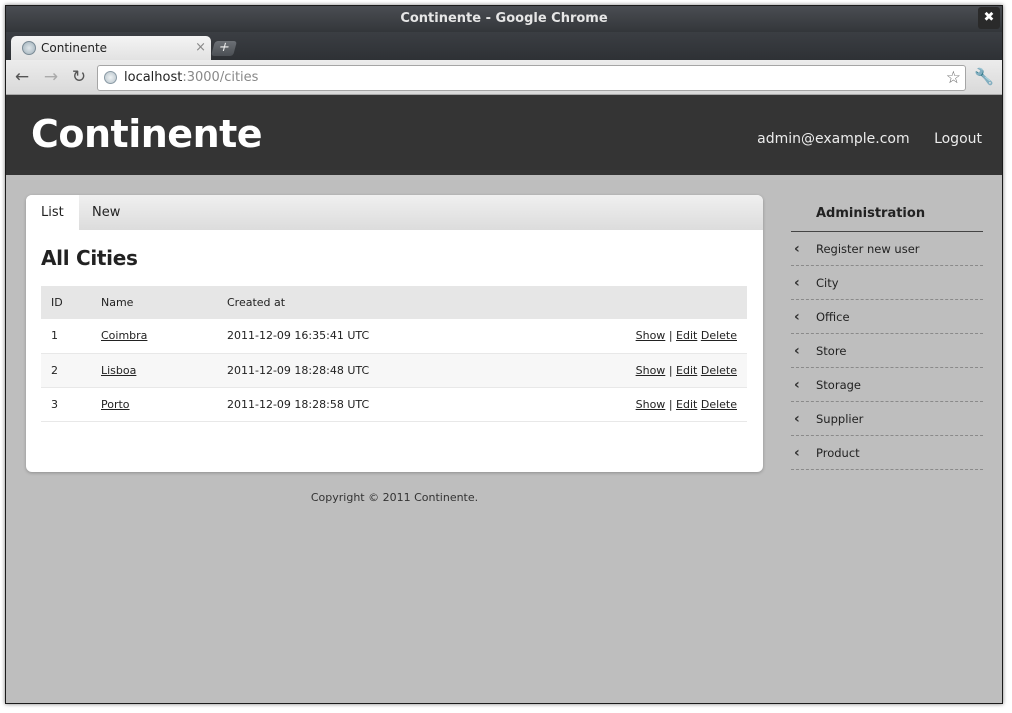 The height and width of the screenshot is (713, 1012). Describe the element at coordinates (111, 48) in the screenshot. I see `browser-tab: Continente ×` at that location.